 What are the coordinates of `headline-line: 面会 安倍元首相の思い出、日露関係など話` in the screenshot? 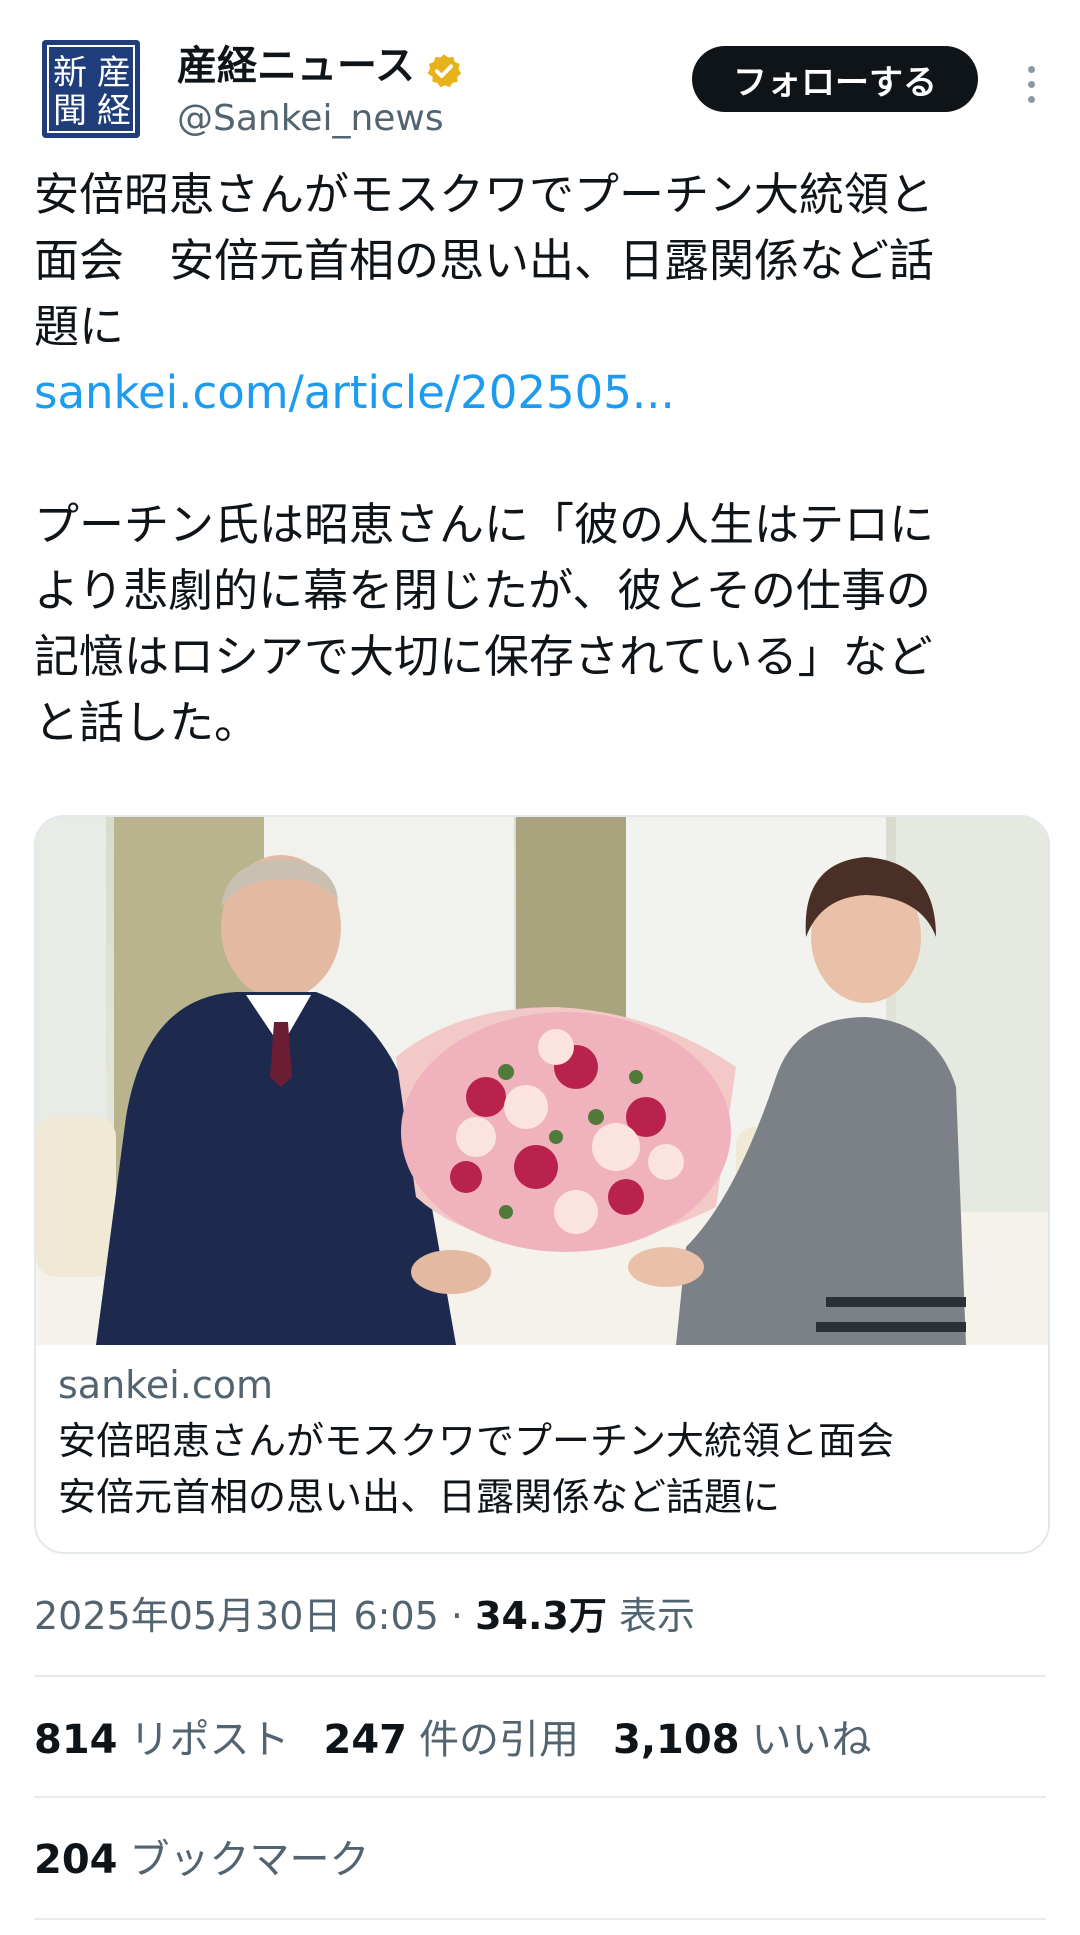 It's located at (484, 260).